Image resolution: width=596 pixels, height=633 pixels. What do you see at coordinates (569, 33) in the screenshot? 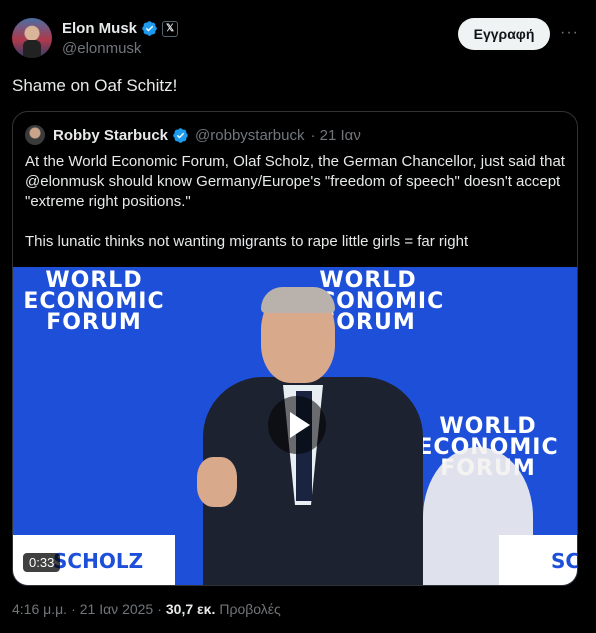
I see `more-options-icon: ···` at bounding box center [569, 33].